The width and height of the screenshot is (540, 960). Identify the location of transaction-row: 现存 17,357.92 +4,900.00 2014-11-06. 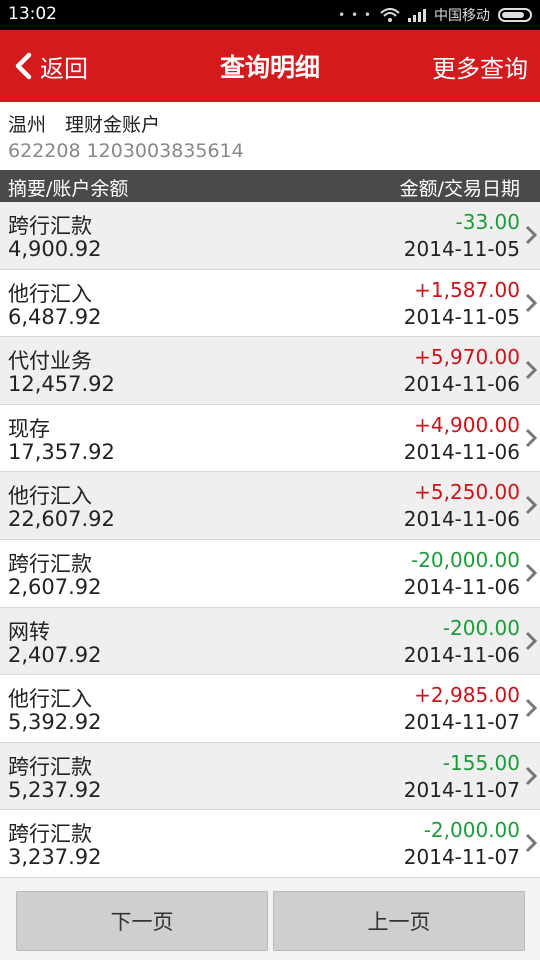
(270, 439).